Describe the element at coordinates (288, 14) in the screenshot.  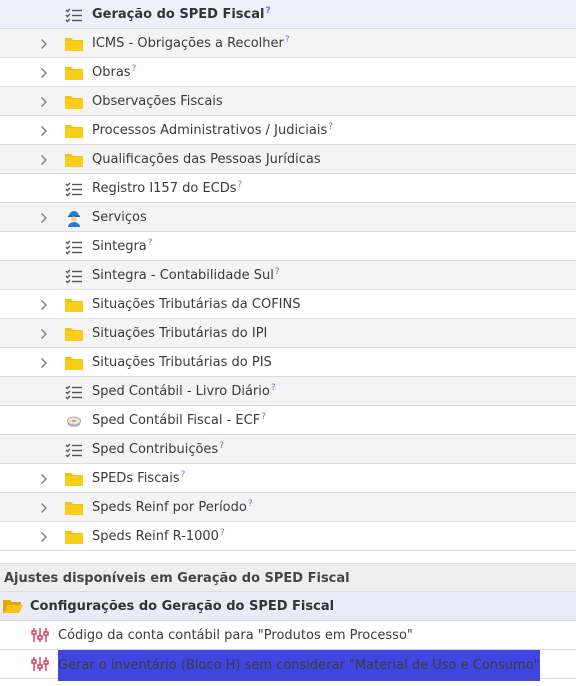
I see `tree-item: Geração do SPED Fiscal?` at that location.